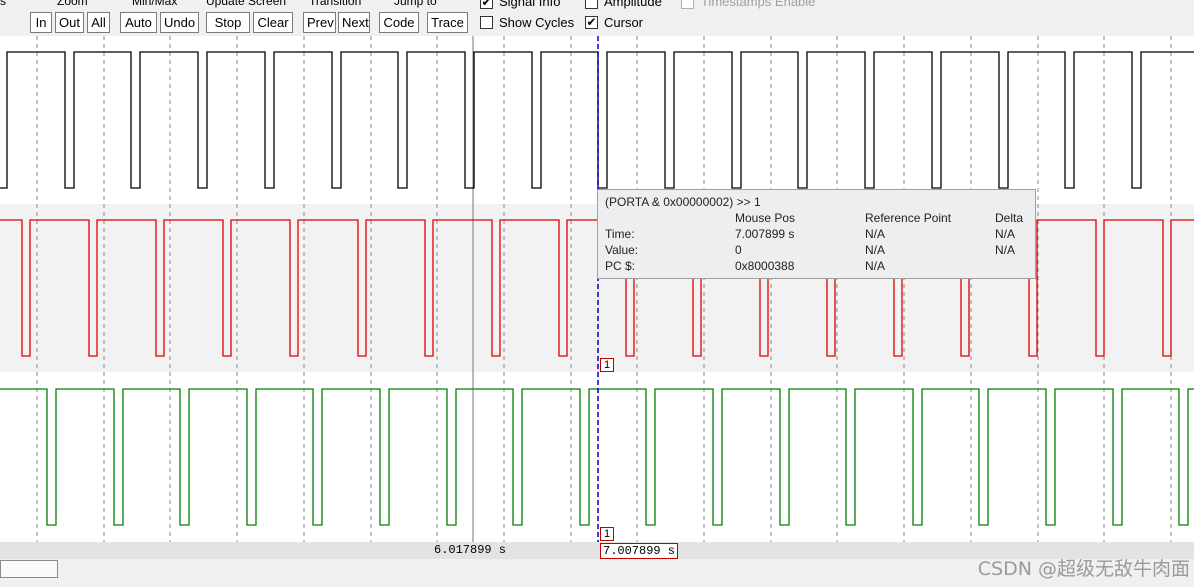  I want to click on tooltip-pc-reference-point: N/A, so click(875, 266).